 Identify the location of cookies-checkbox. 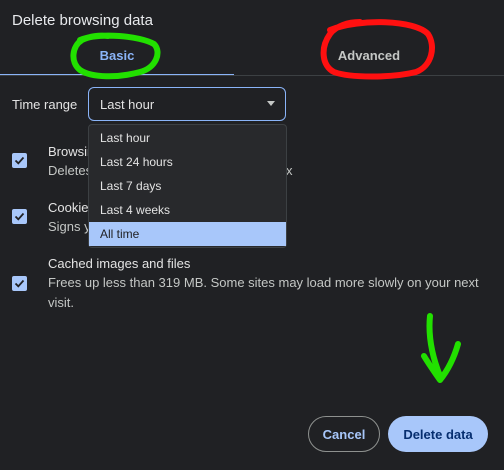
(19, 216).